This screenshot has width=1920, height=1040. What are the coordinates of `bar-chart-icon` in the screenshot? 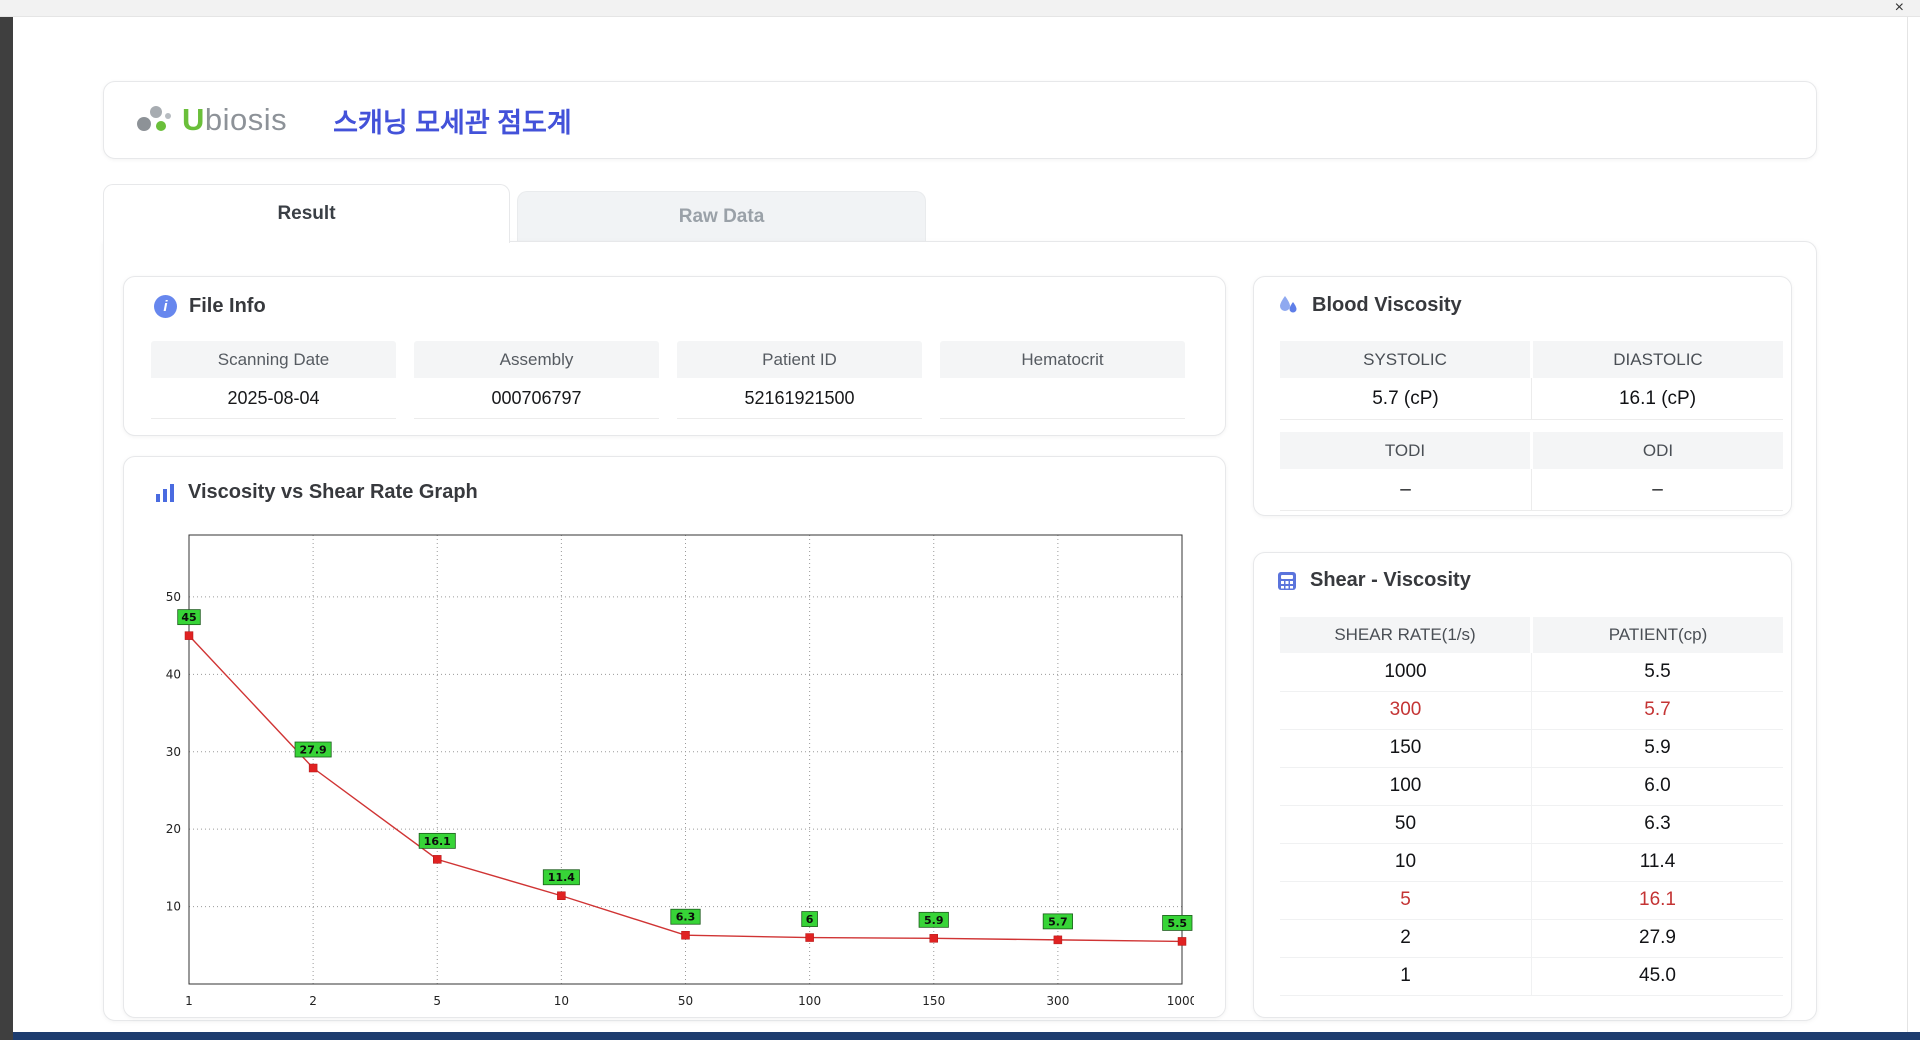 It's located at (165, 493).